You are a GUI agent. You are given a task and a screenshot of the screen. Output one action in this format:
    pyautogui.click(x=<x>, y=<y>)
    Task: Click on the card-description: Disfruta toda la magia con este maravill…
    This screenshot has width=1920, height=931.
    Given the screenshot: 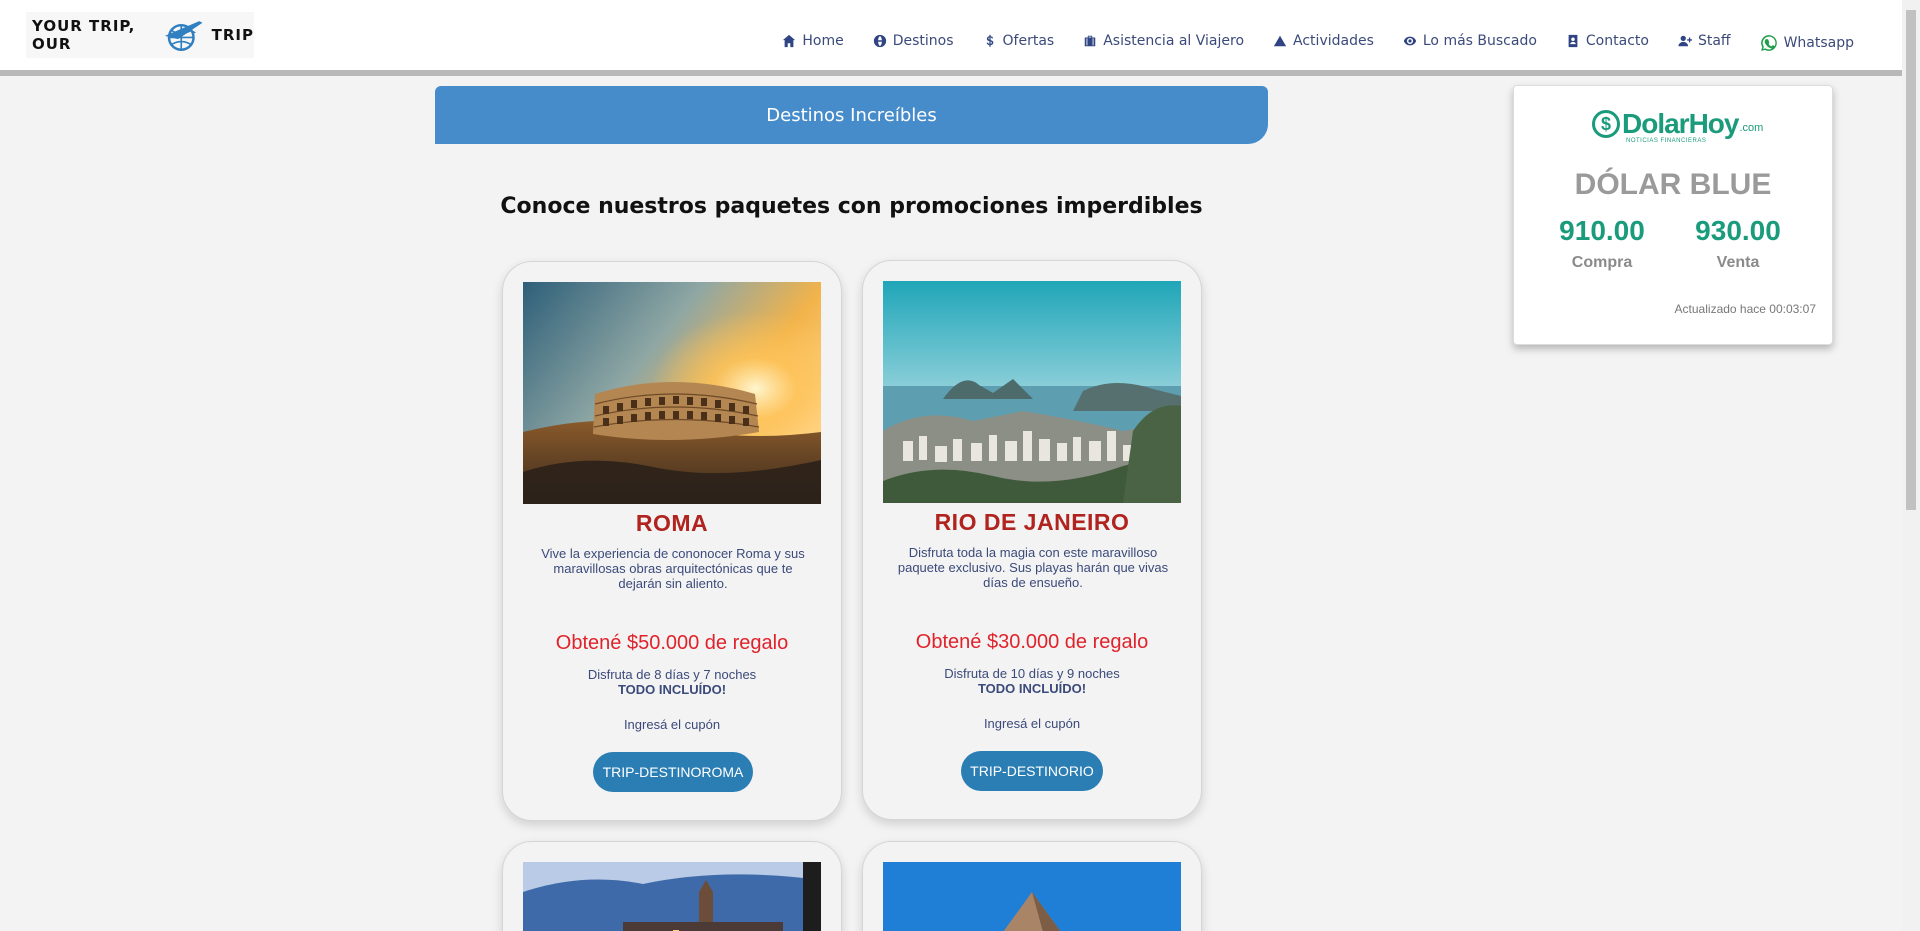 What is the action you would take?
    pyautogui.click(x=1033, y=567)
    